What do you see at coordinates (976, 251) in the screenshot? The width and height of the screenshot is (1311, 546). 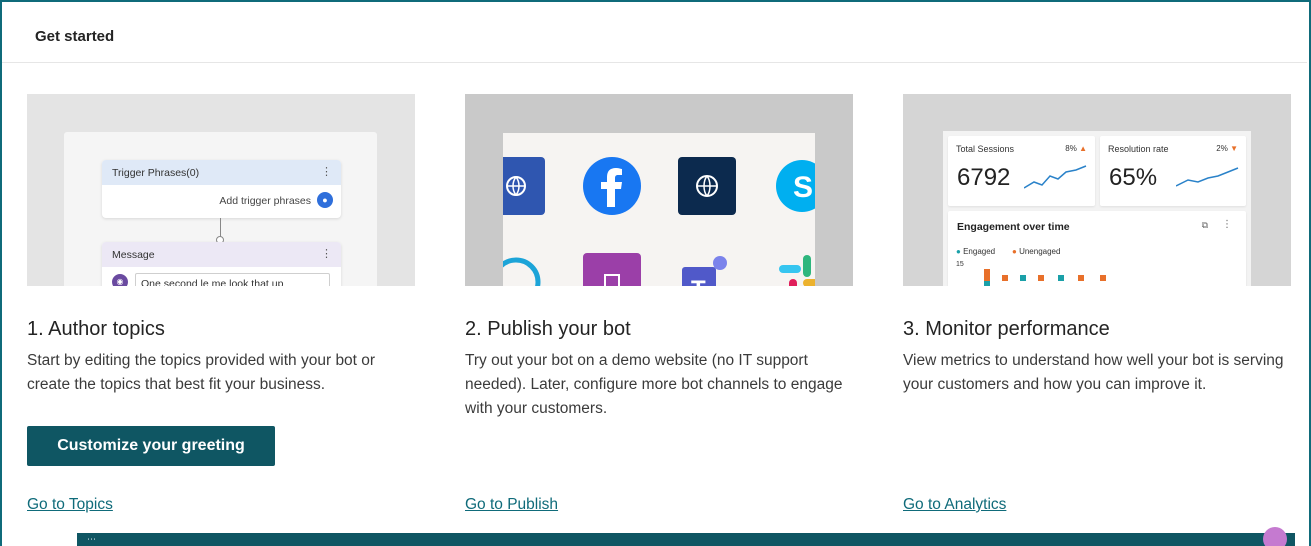 I see `legend-engaged: ● Engaged` at bounding box center [976, 251].